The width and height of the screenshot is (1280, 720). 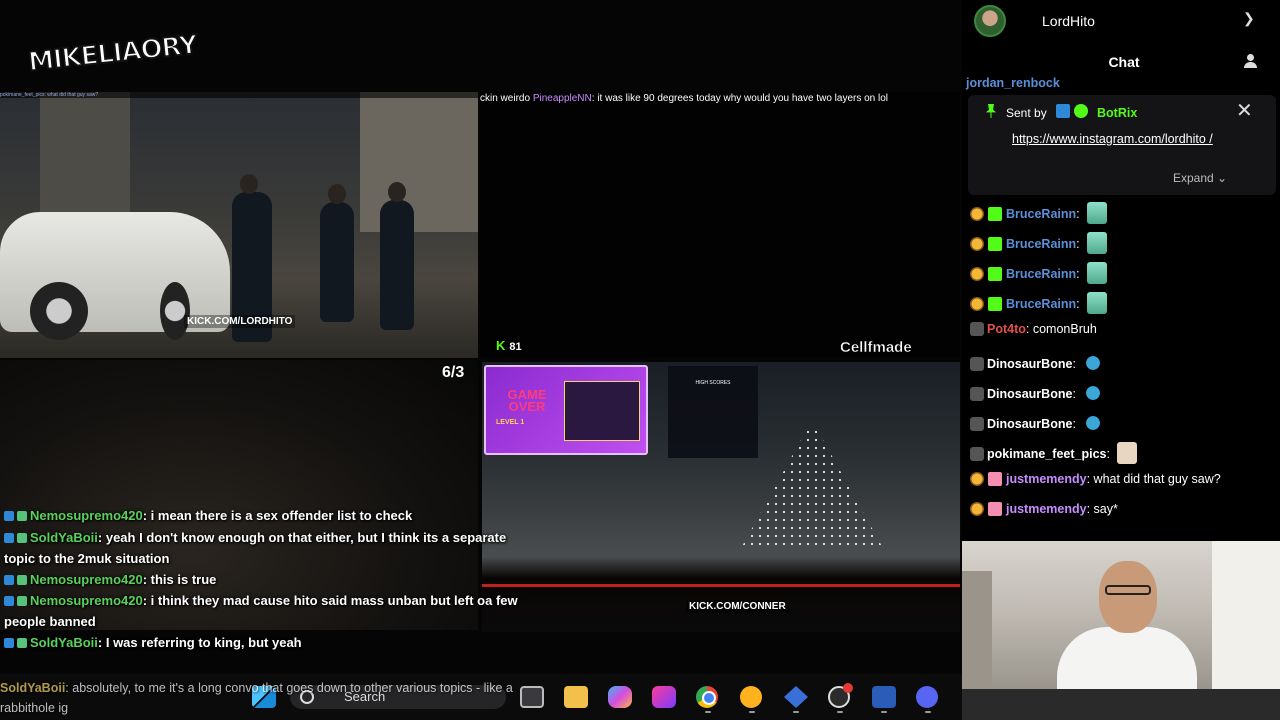 I want to click on dashboard-line, so click(x=721, y=585).